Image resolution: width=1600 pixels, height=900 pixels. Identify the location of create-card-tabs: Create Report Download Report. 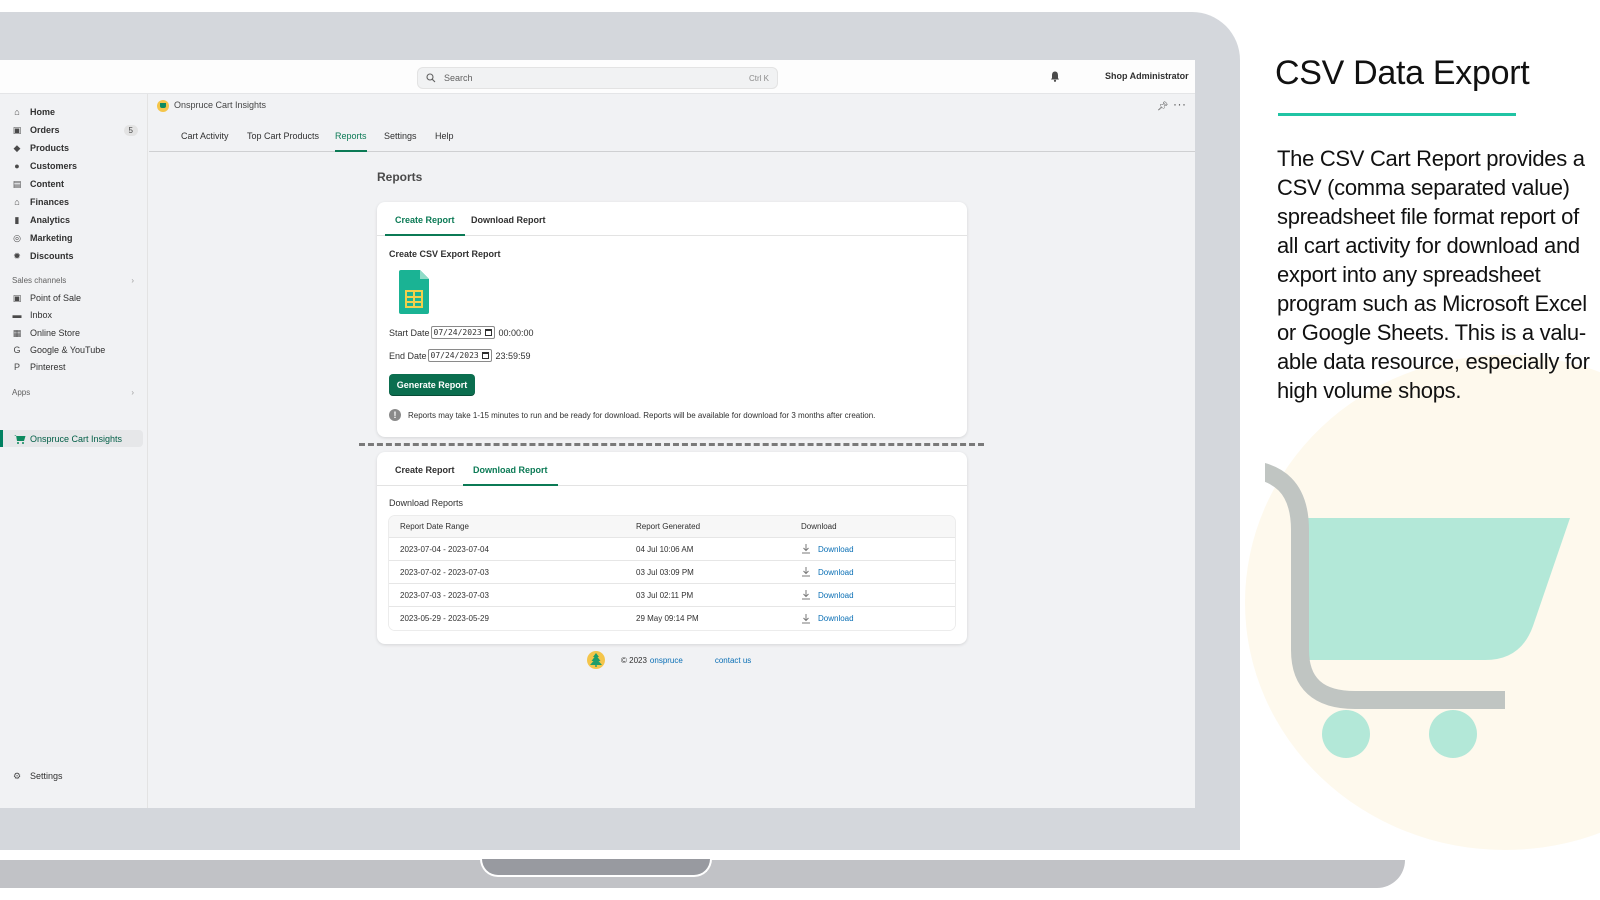
(672, 219).